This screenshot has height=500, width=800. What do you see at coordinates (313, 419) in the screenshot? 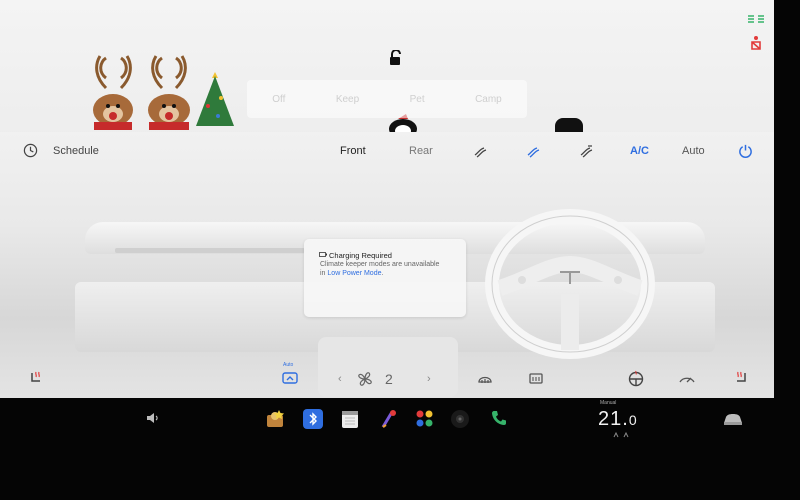
I see `bluetooth-icon` at bounding box center [313, 419].